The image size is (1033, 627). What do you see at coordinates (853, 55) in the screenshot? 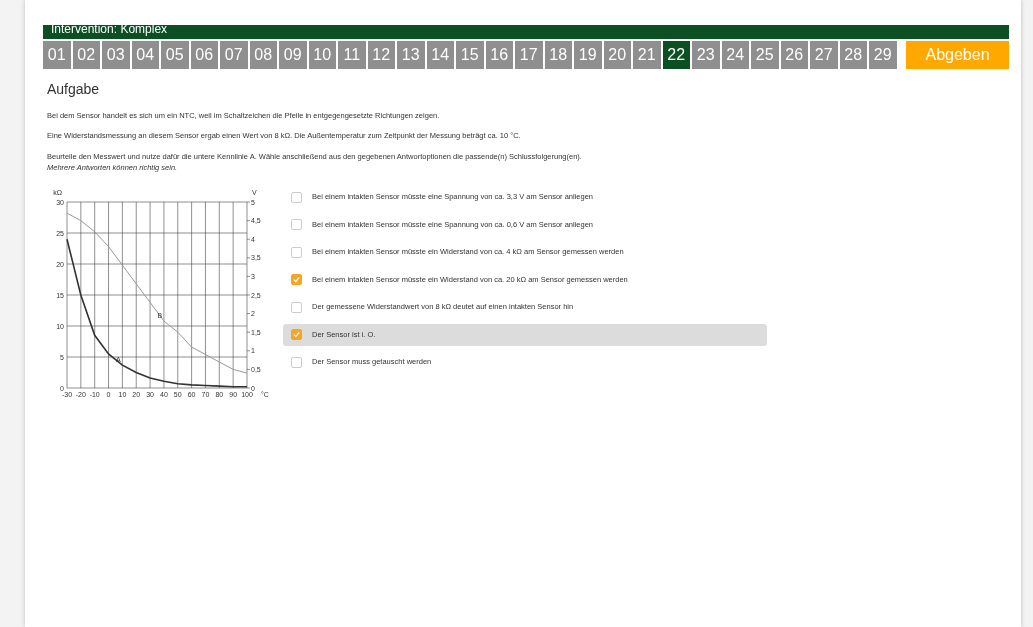
I see `question-tab: 28` at bounding box center [853, 55].